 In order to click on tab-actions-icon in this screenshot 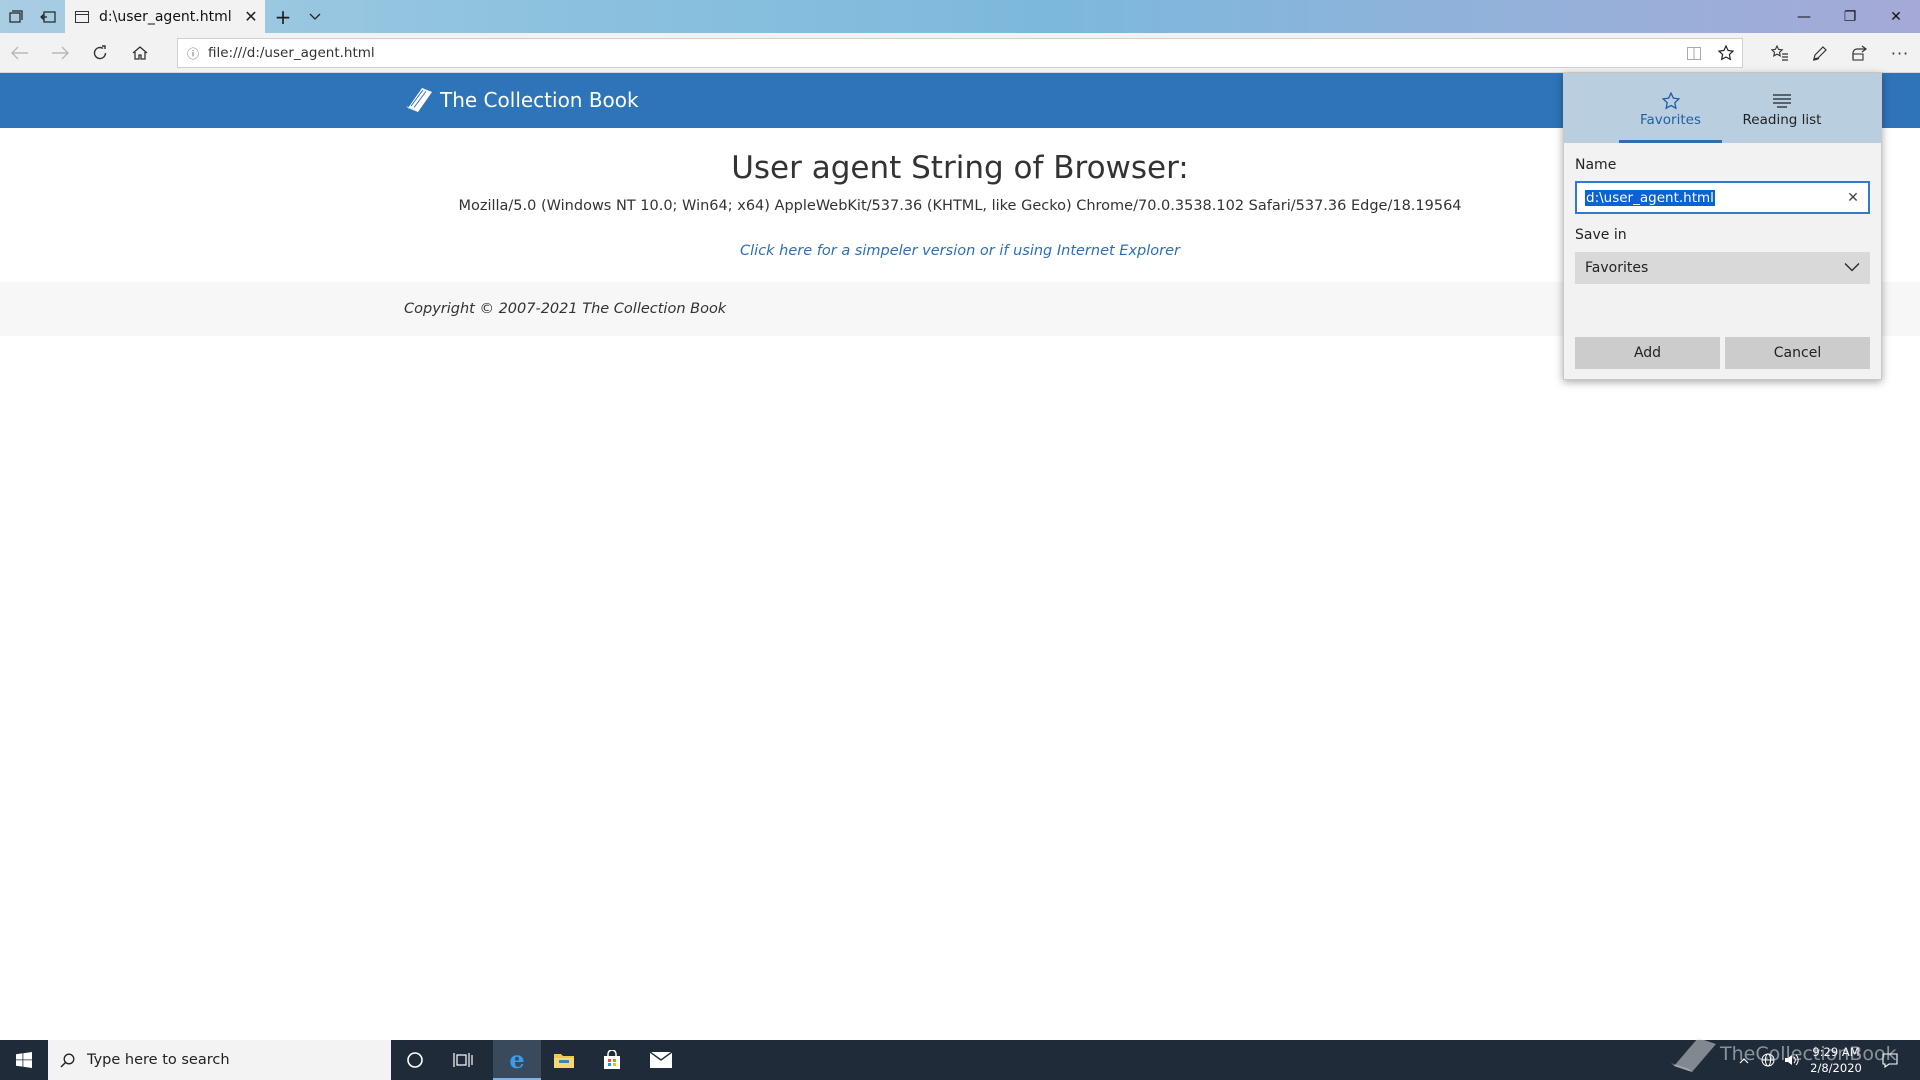, I will do `click(16, 16)`.